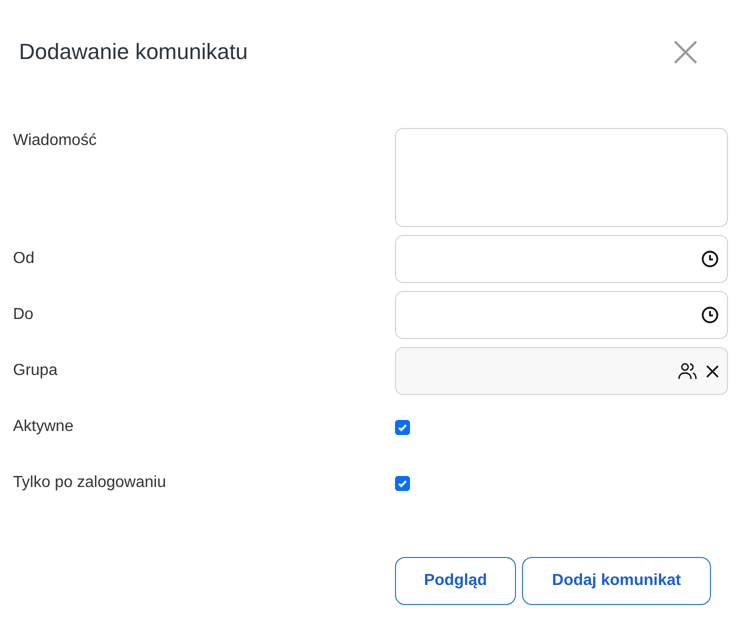 Image resolution: width=740 pixels, height=628 pixels. I want to click on add-button: Dodaj komunikat, so click(616, 581).